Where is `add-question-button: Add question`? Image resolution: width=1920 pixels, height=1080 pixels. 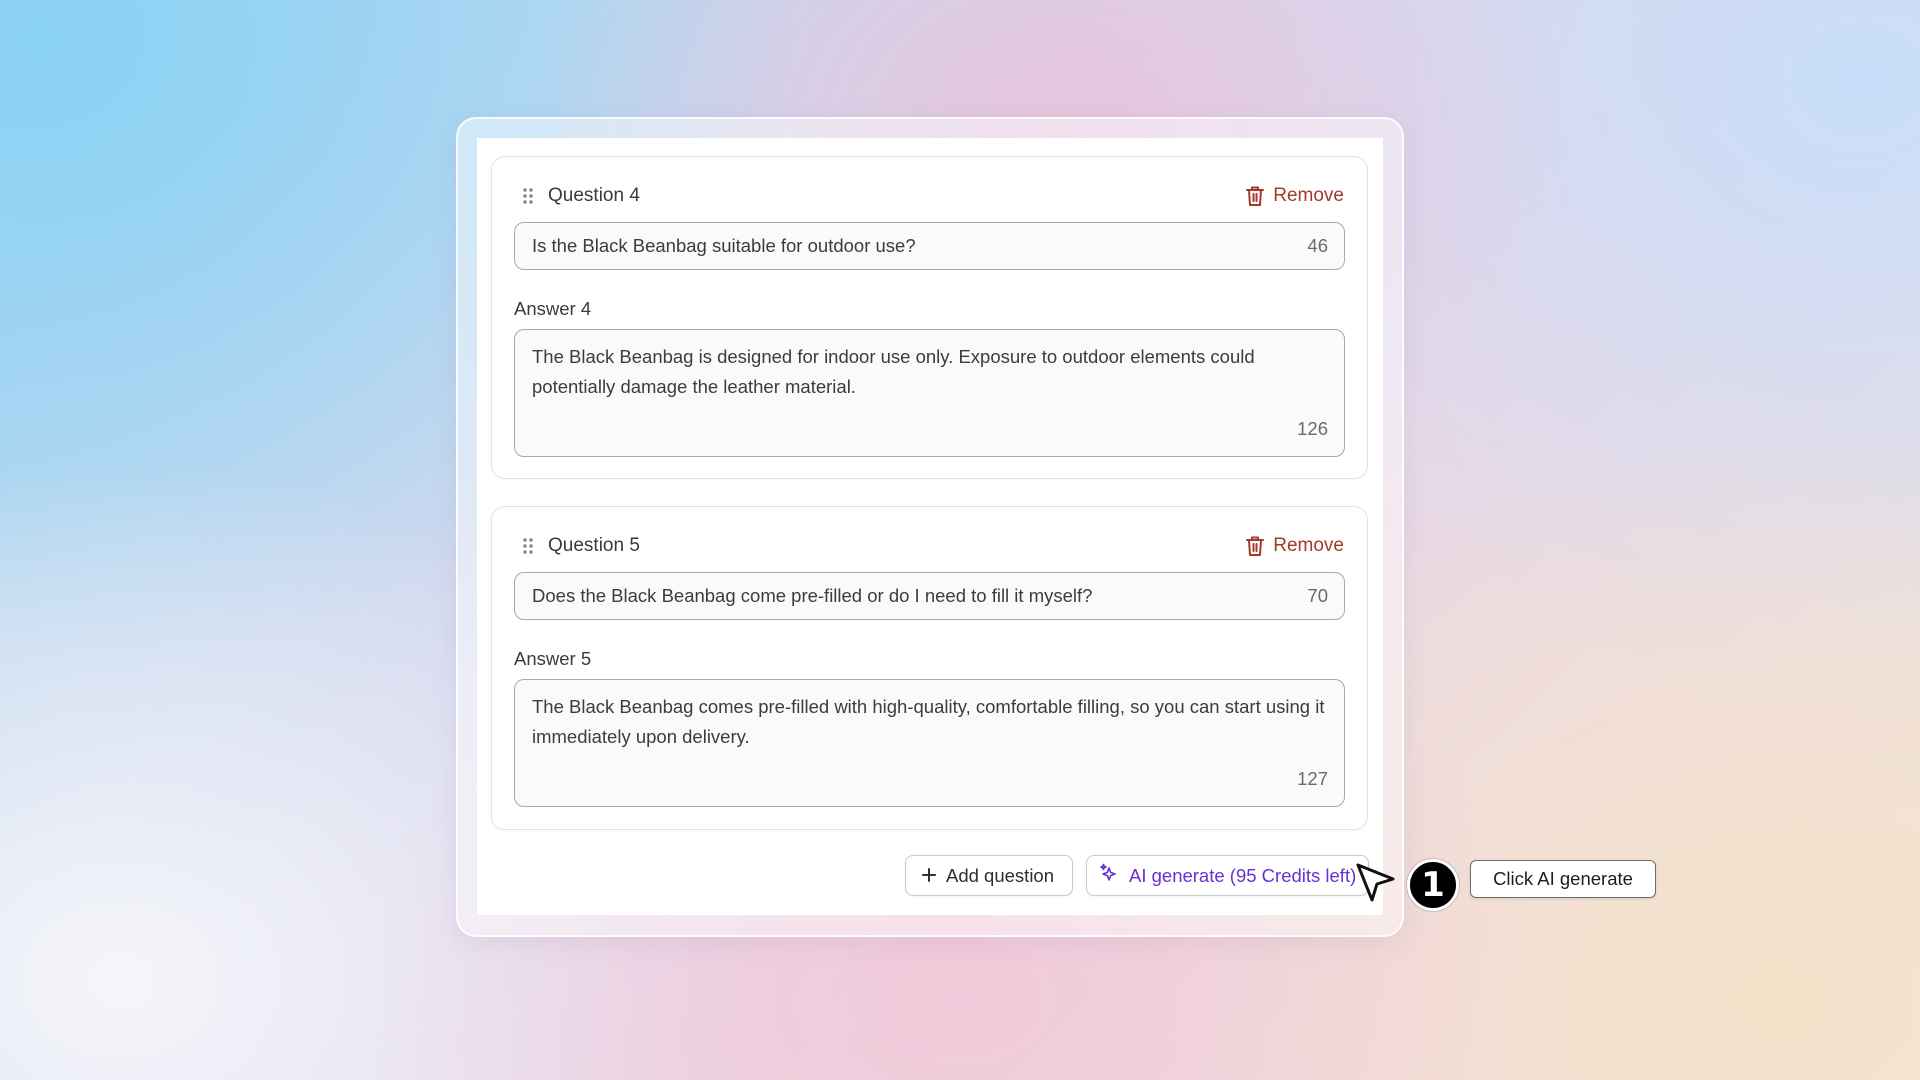 add-question-button: Add question is located at coordinates (989, 875).